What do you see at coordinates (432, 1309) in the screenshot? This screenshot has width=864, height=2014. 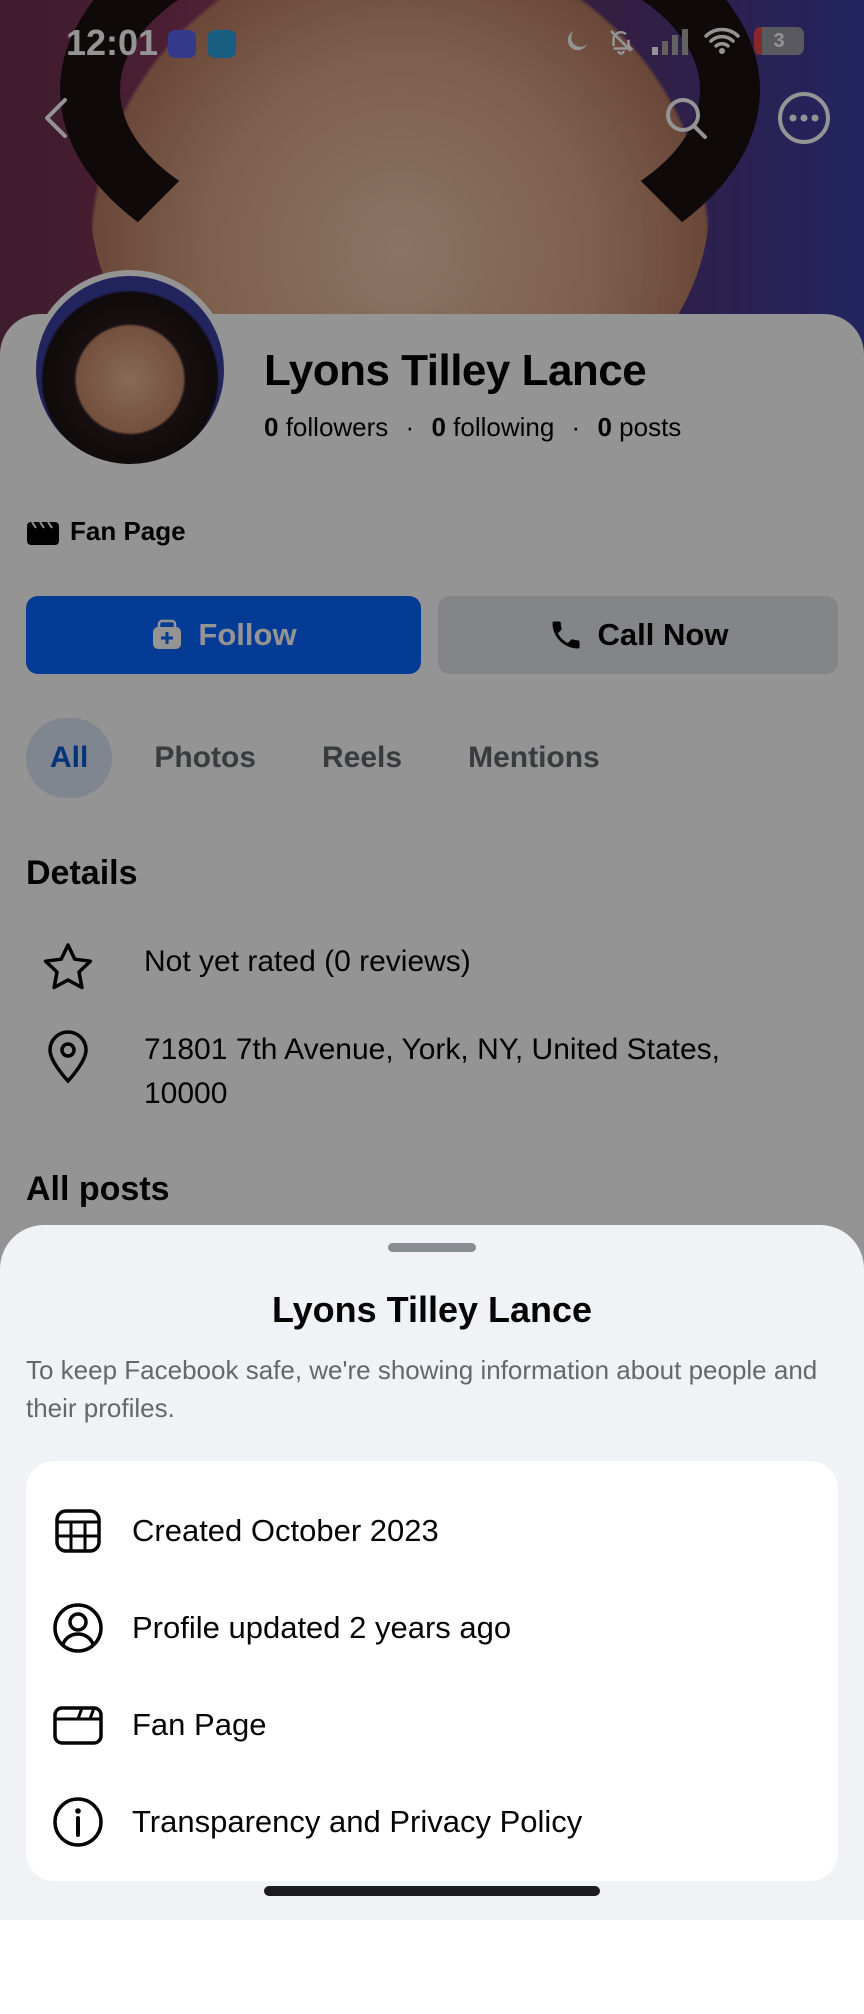 I see `sheet-title: Lyons Tilley Lance` at bounding box center [432, 1309].